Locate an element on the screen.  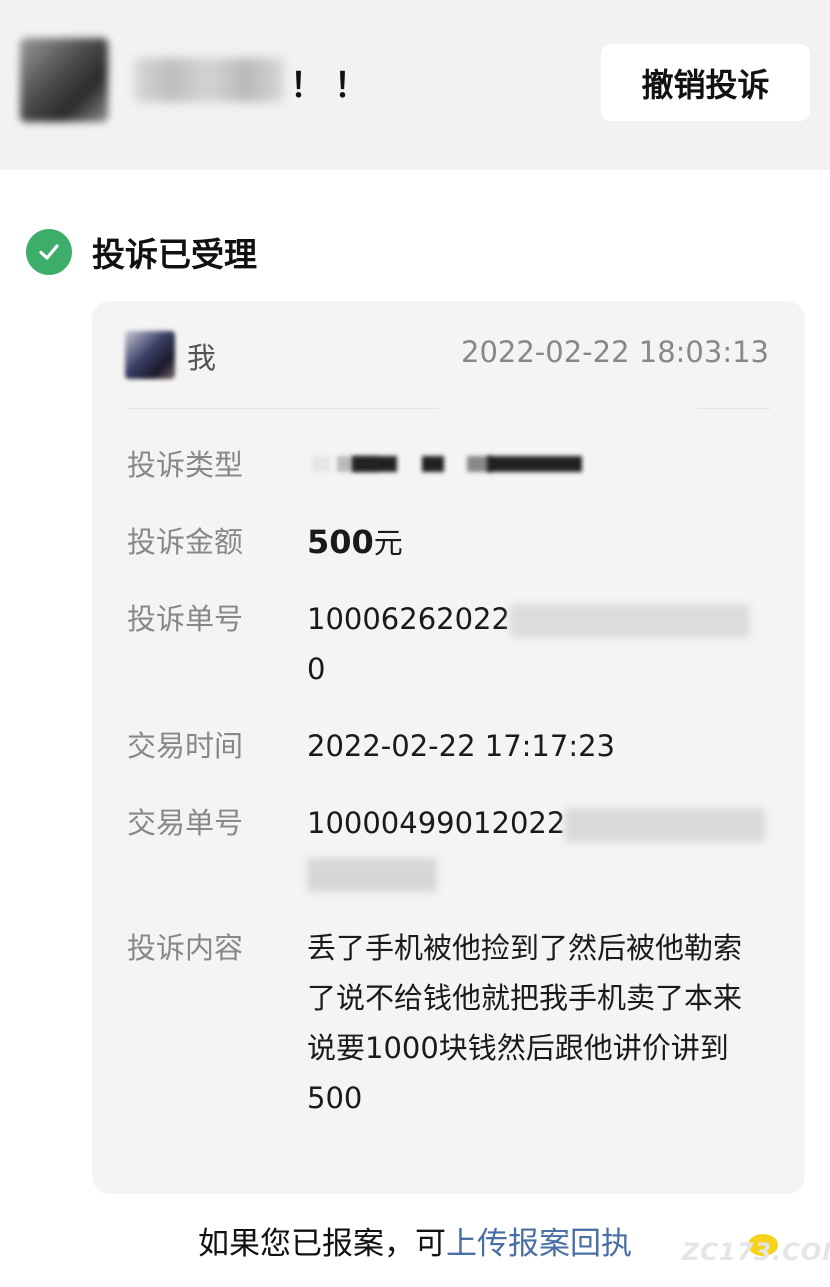
complaint-number-label: 投诉单号 is located at coordinates (185, 619).